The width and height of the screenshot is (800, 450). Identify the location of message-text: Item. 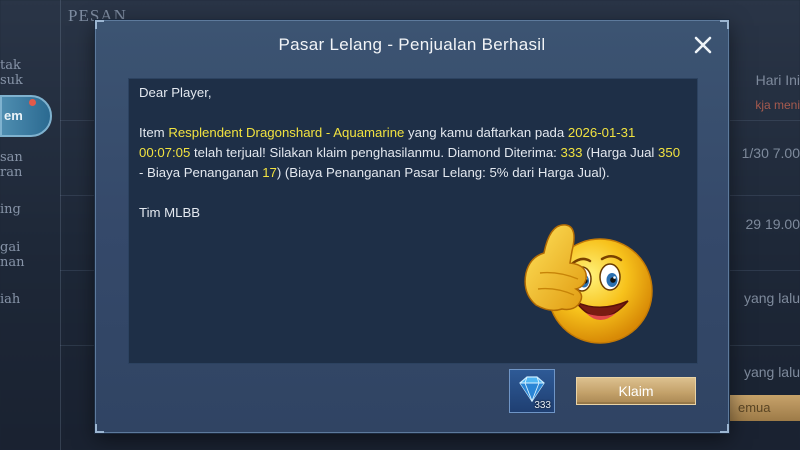
(154, 132).